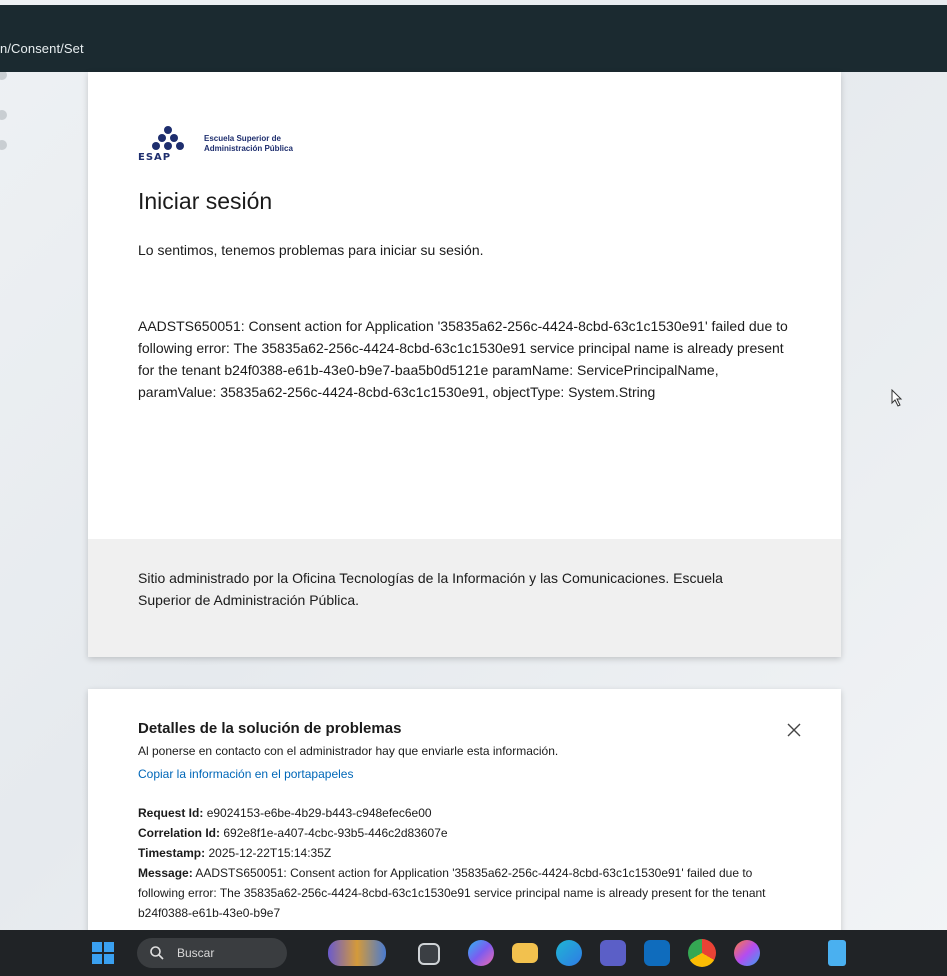 The image size is (947, 976). I want to click on copilot-icon, so click(481, 953).